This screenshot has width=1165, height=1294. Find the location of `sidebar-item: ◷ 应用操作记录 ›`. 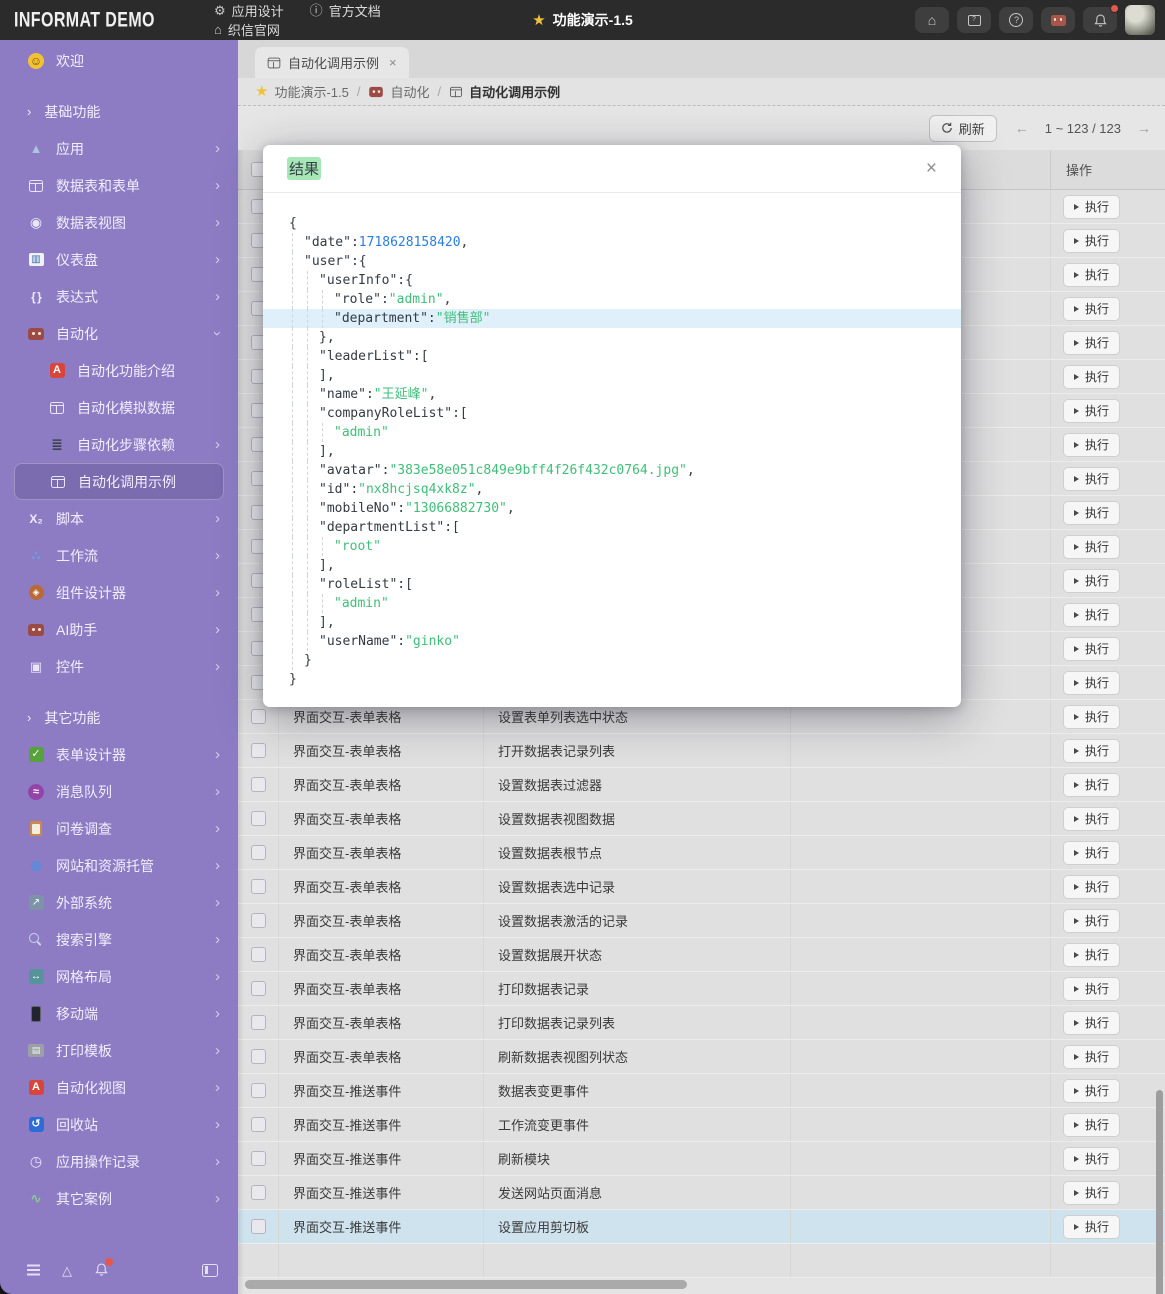

sidebar-item: ◷ 应用操作记录 › is located at coordinates (119, 1161).